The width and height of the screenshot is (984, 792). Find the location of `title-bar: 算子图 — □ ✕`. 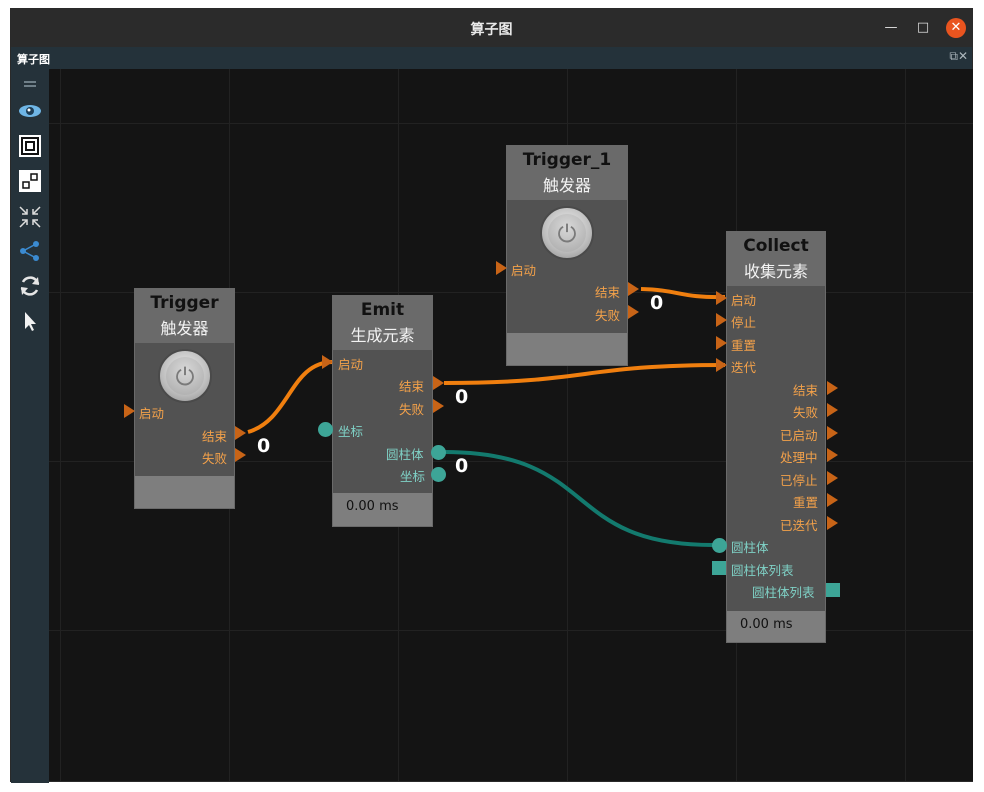

title-bar: 算子图 — □ ✕ is located at coordinates (491, 28).